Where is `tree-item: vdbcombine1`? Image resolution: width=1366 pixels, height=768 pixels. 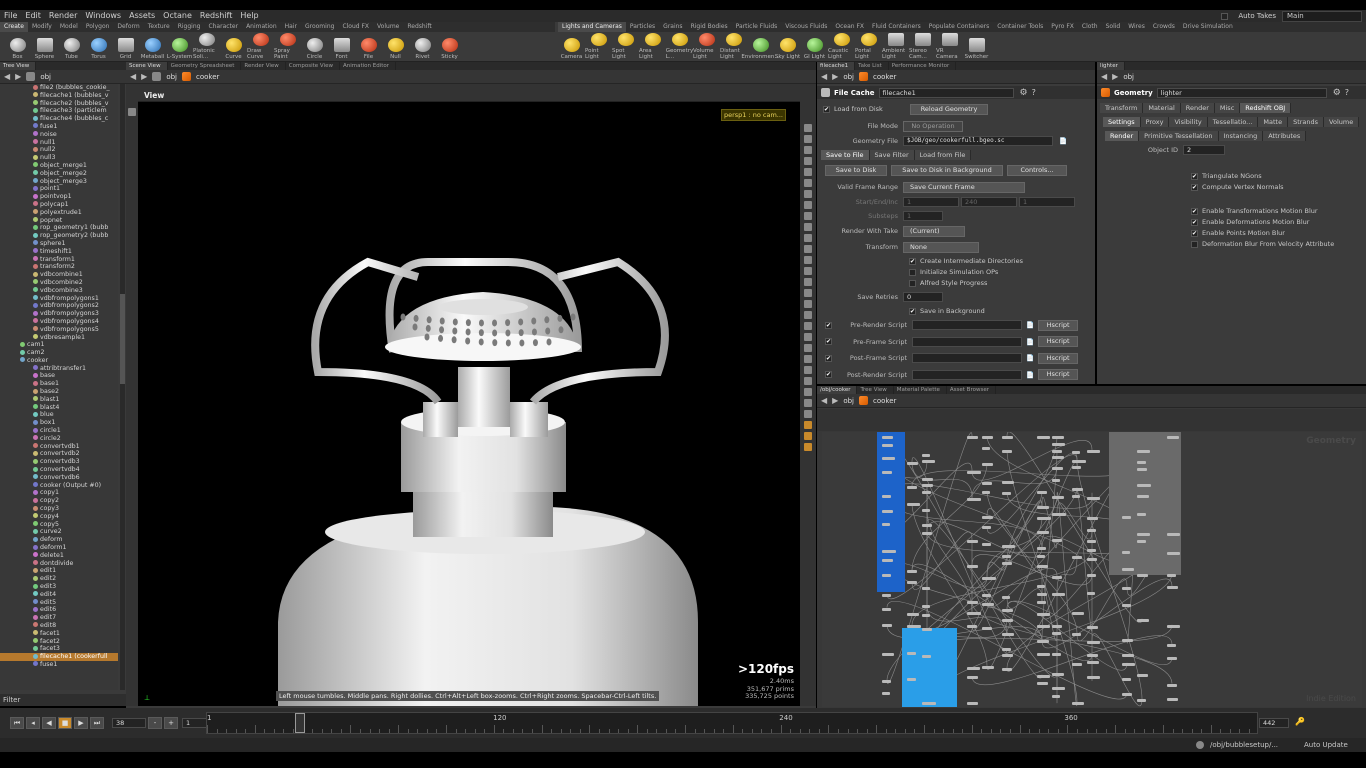 tree-item: vdbcombine1 is located at coordinates (59, 275).